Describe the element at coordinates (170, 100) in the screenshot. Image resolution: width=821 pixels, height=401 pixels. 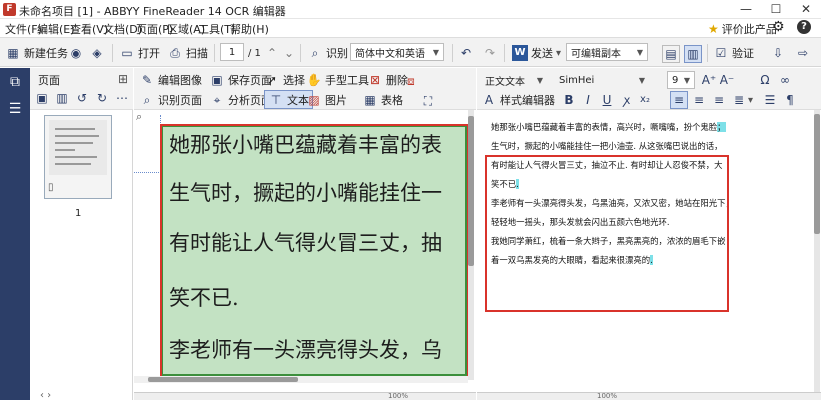
I see `recognize-page-button: ⌕ 识别页面` at that location.